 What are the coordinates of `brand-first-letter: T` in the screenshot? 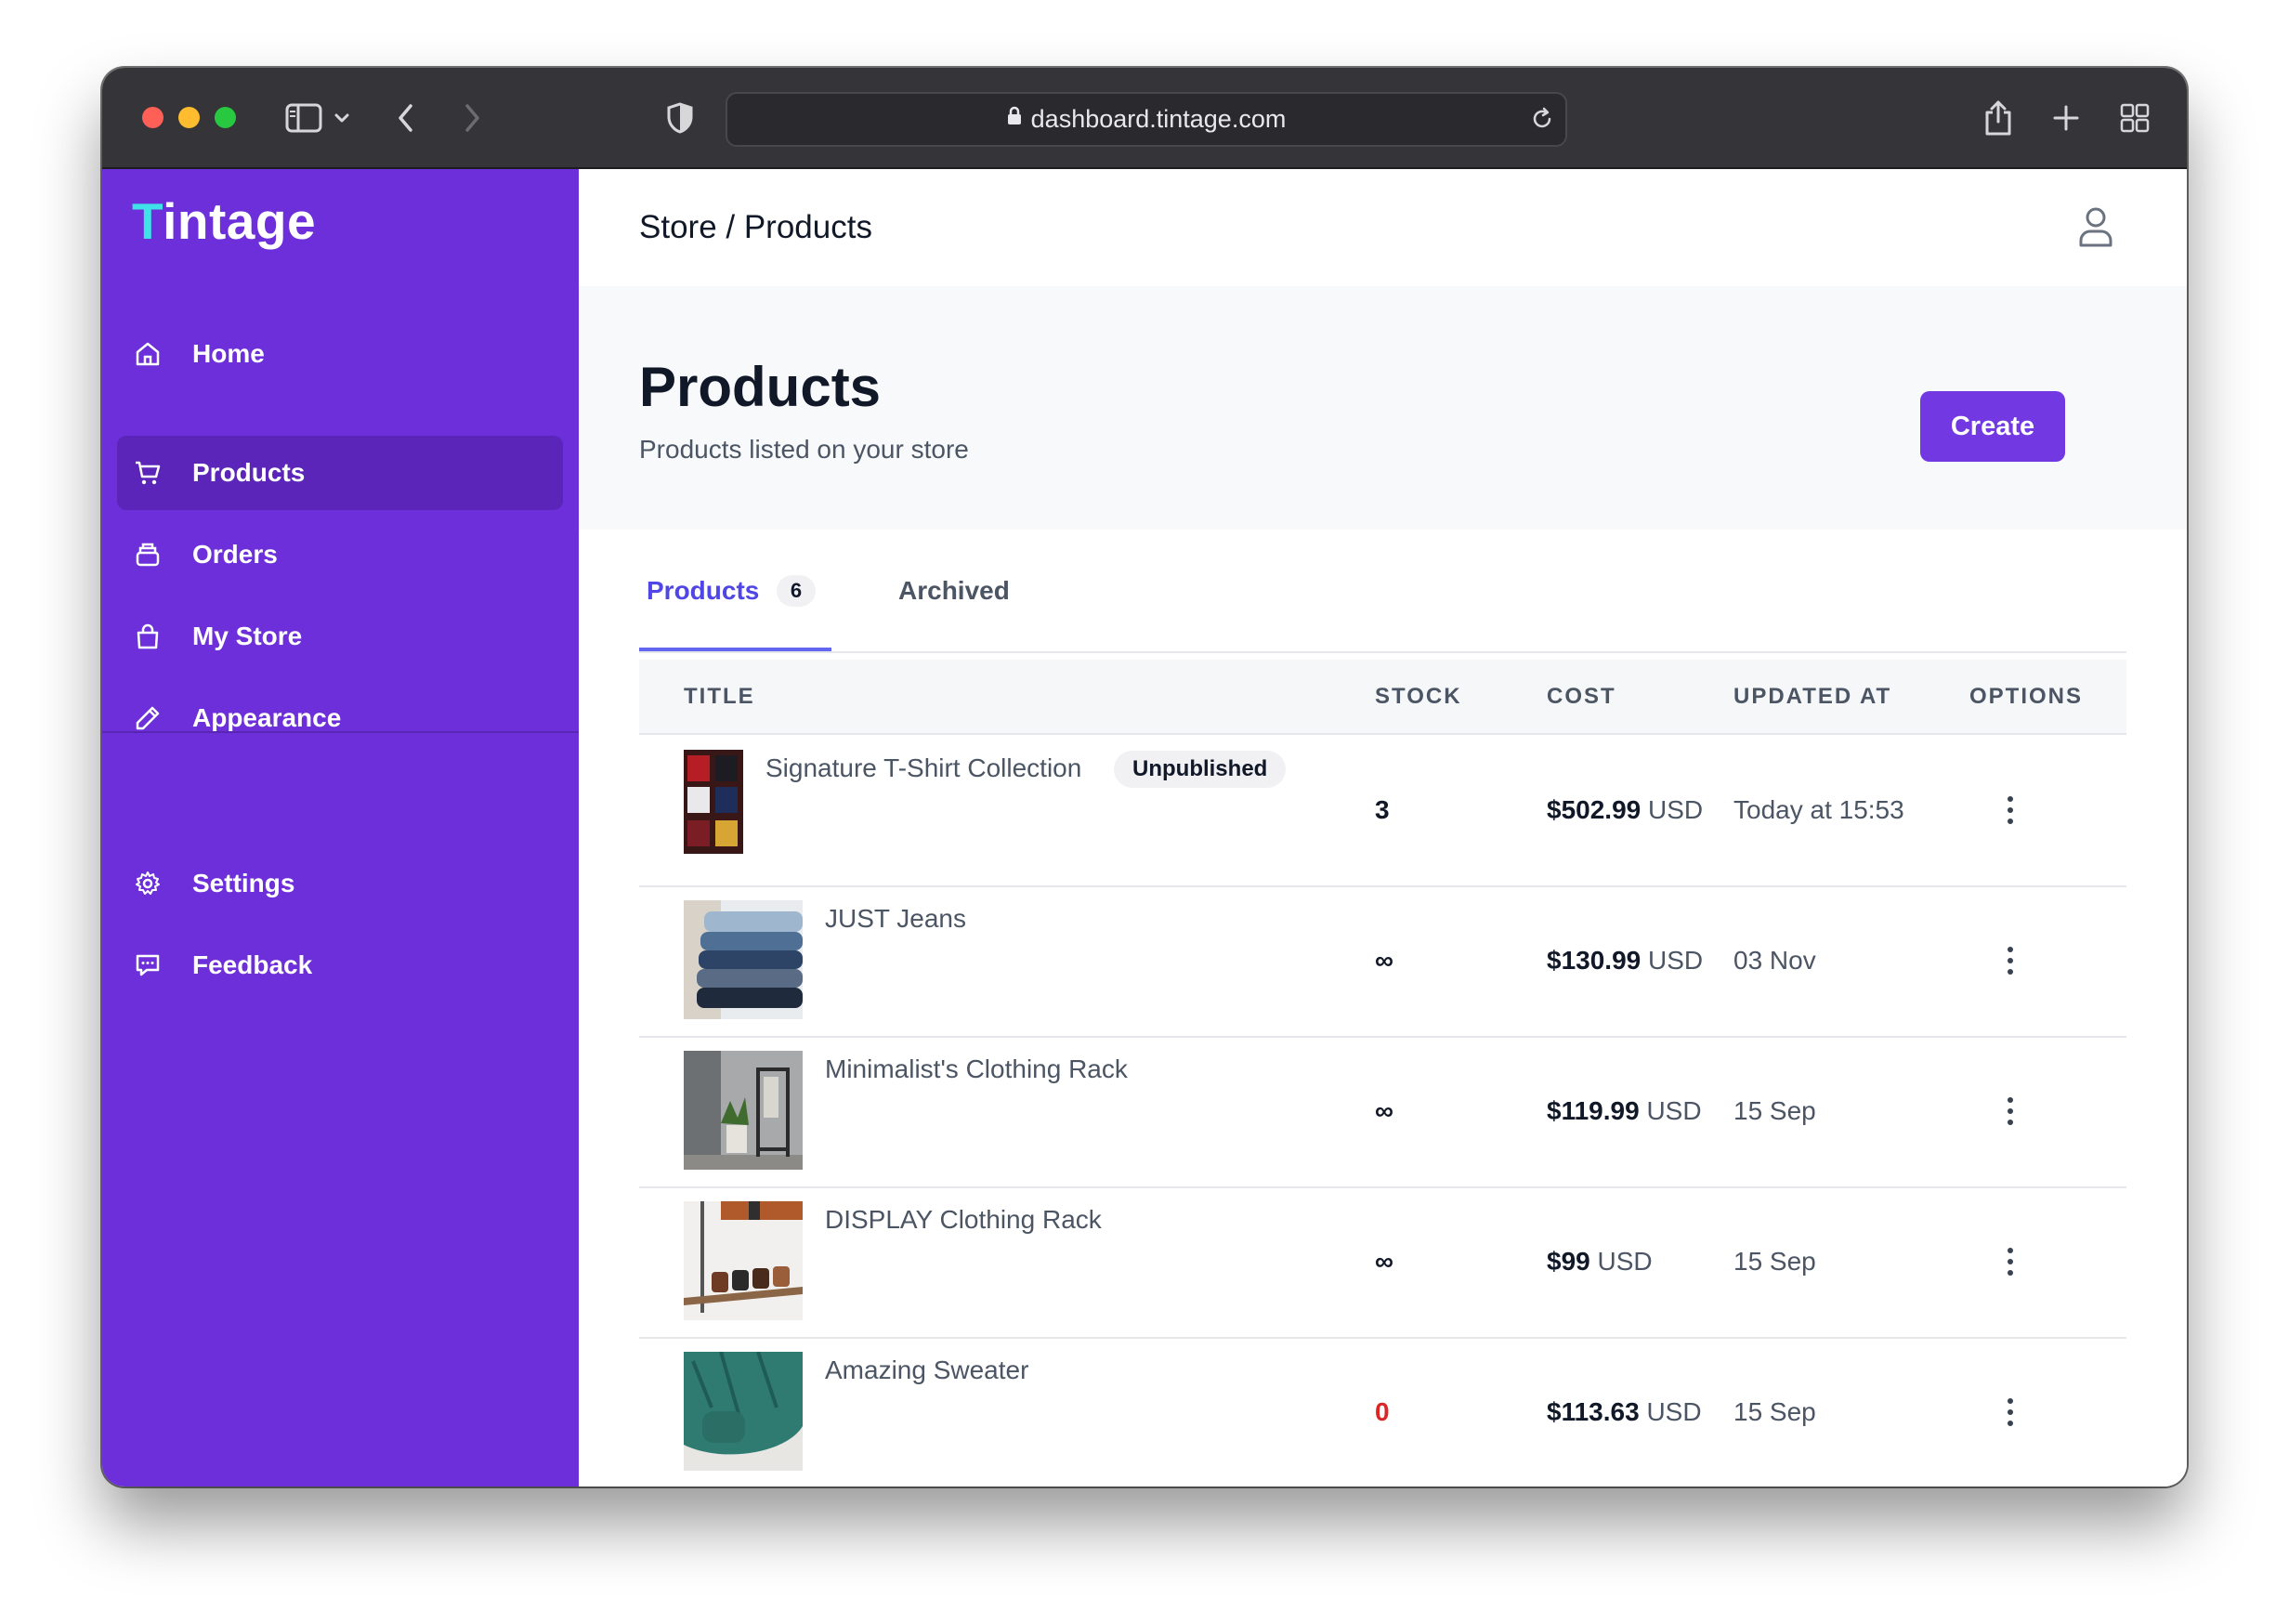 It's located at (148, 221).